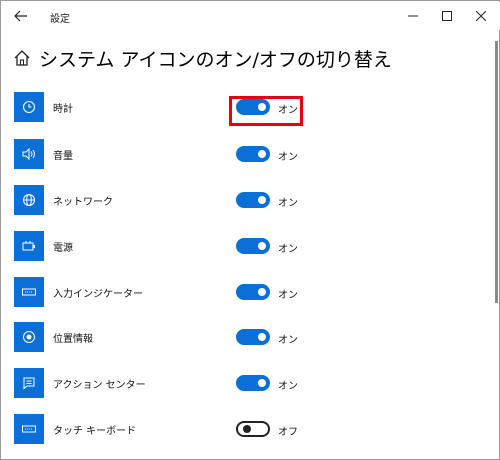 The width and height of the screenshot is (500, 460). I want to click on item-label: 位置情報, so click(73, 339).